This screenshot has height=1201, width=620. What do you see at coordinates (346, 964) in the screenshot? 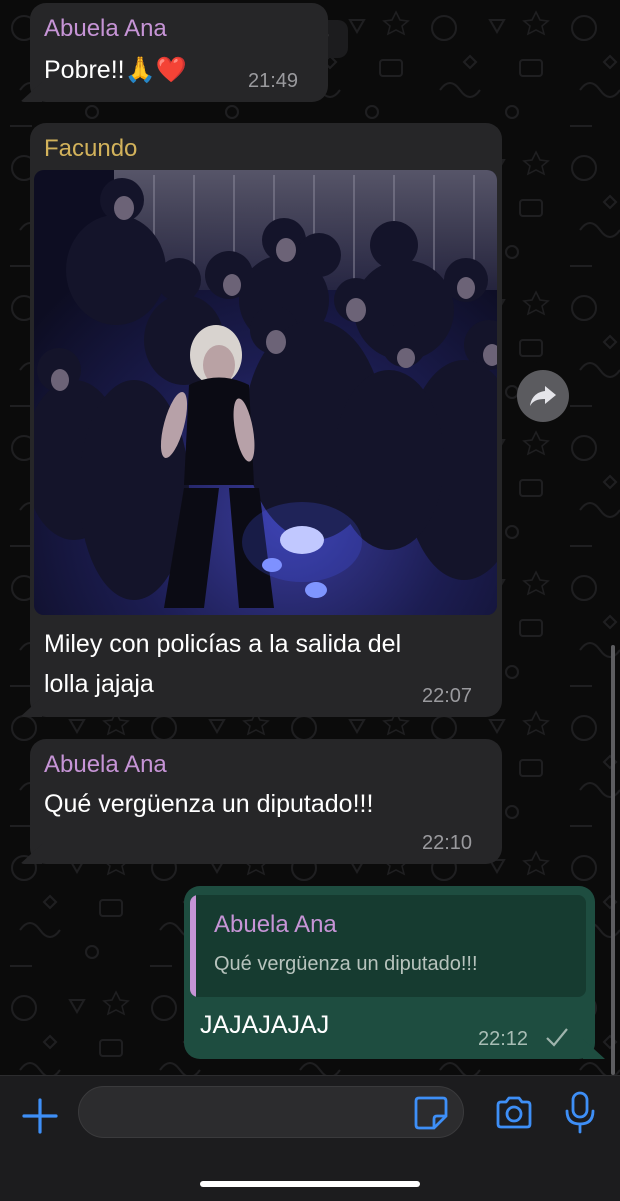
I see `quoted-text: Qué vergüenza un diputado!!!` at bounding box center [346, 964].